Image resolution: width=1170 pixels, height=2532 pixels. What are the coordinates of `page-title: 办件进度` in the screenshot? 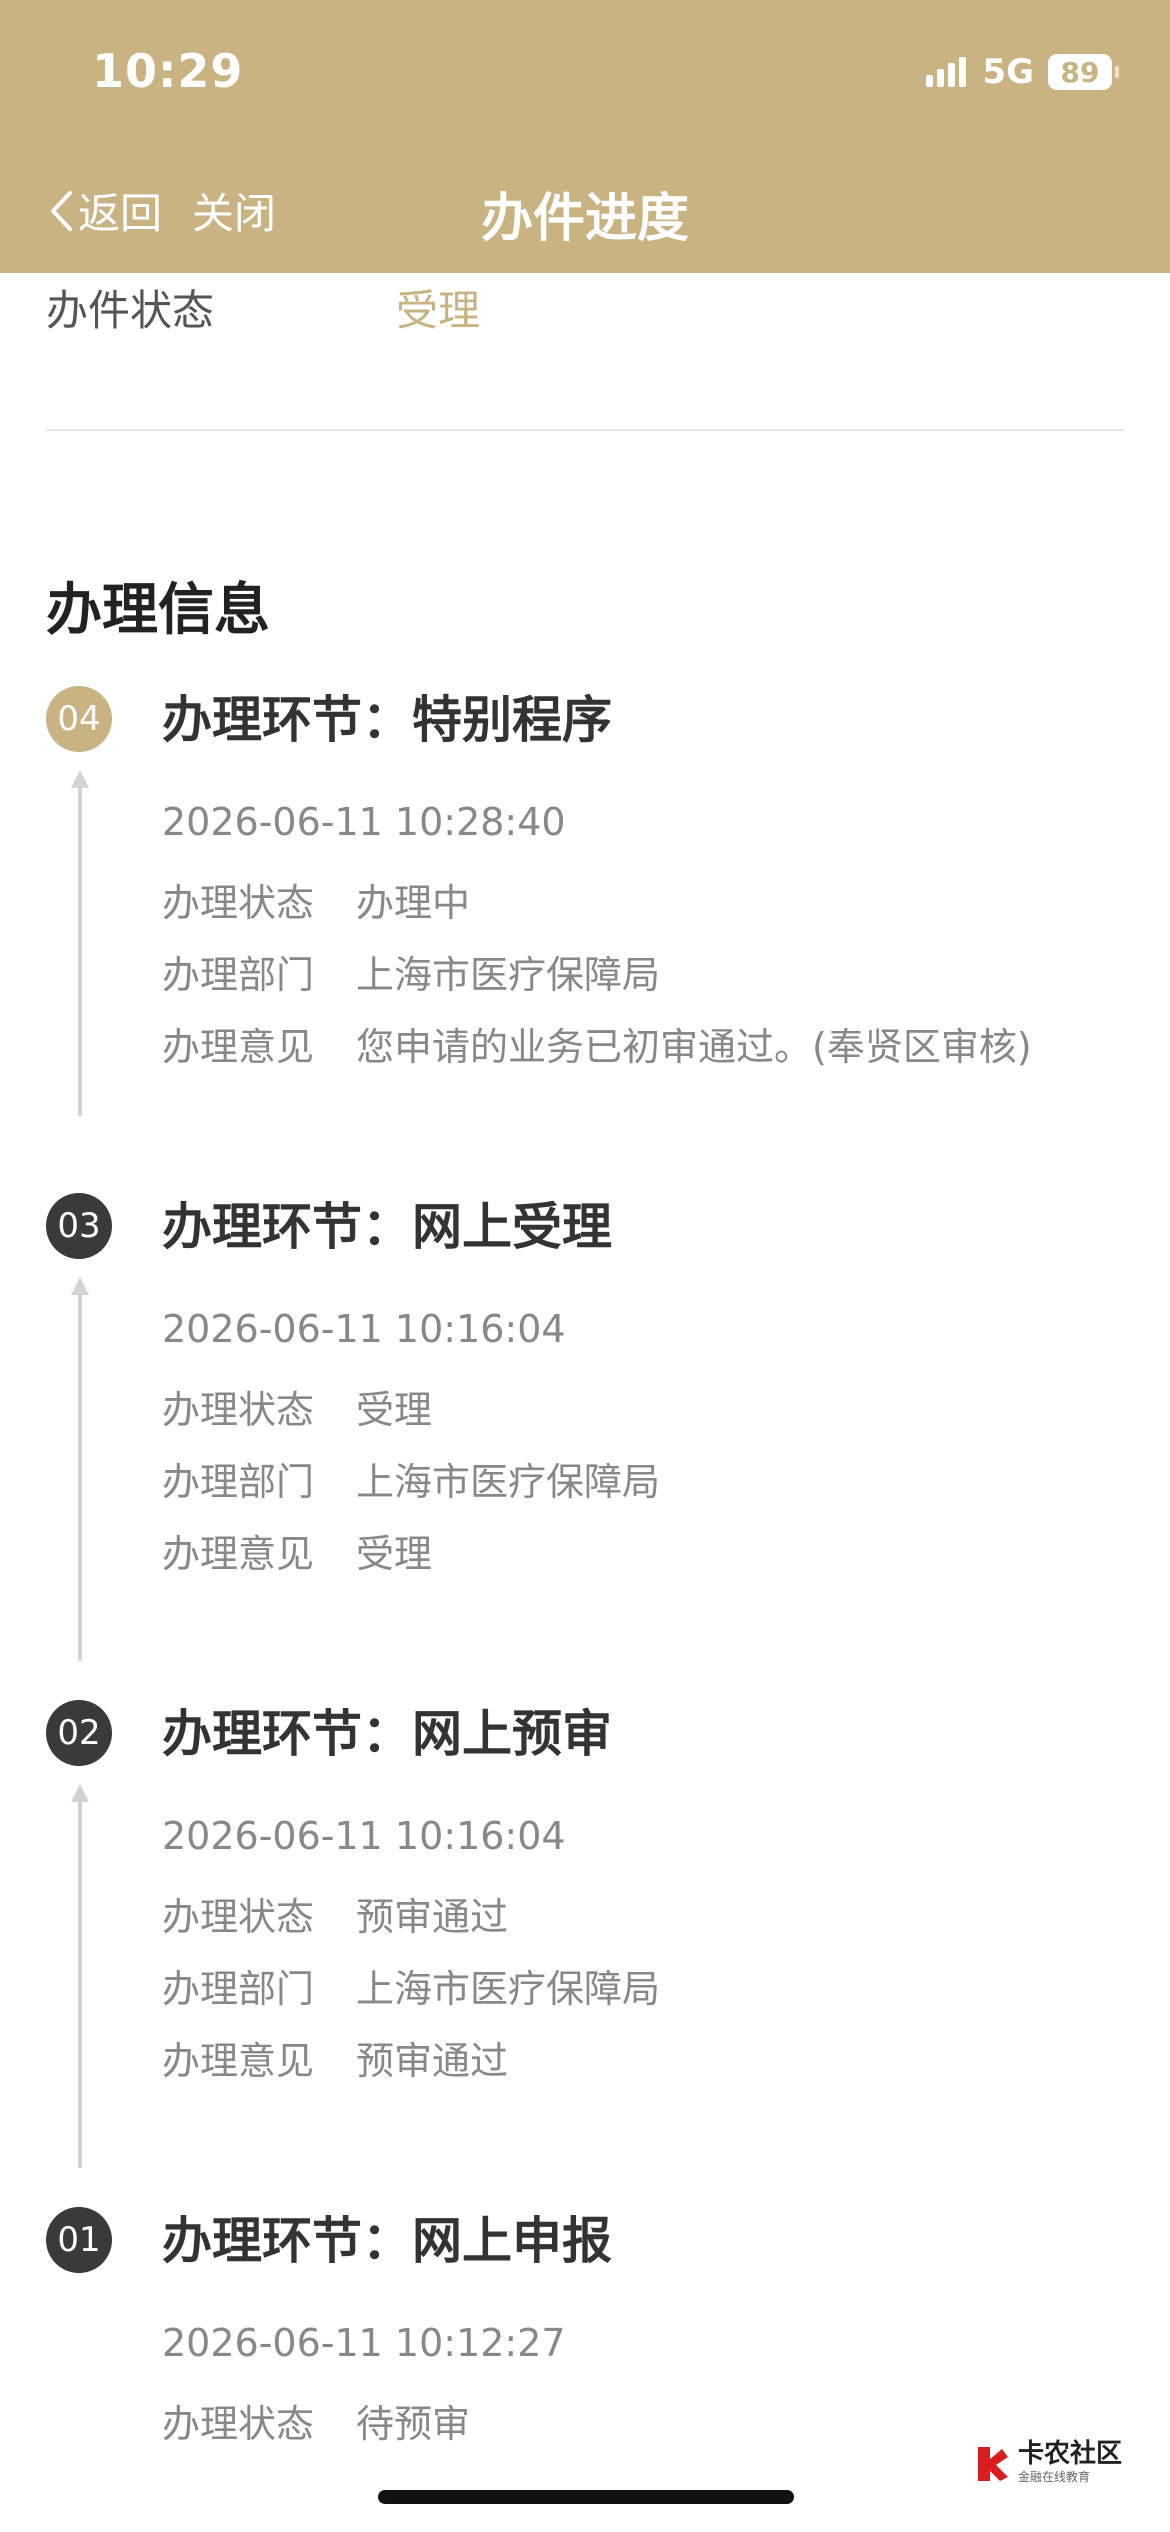 It's located at (584, 219).